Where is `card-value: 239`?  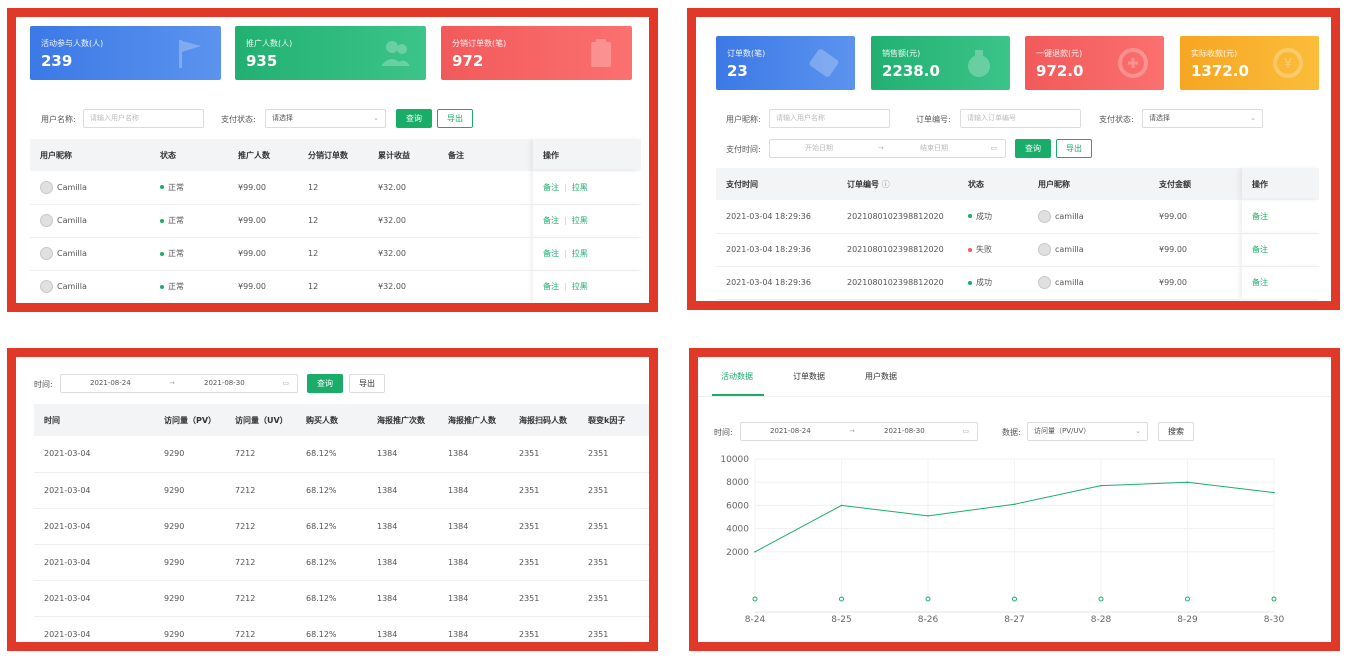
card-value: 239 is located at coordinates (57, 61).